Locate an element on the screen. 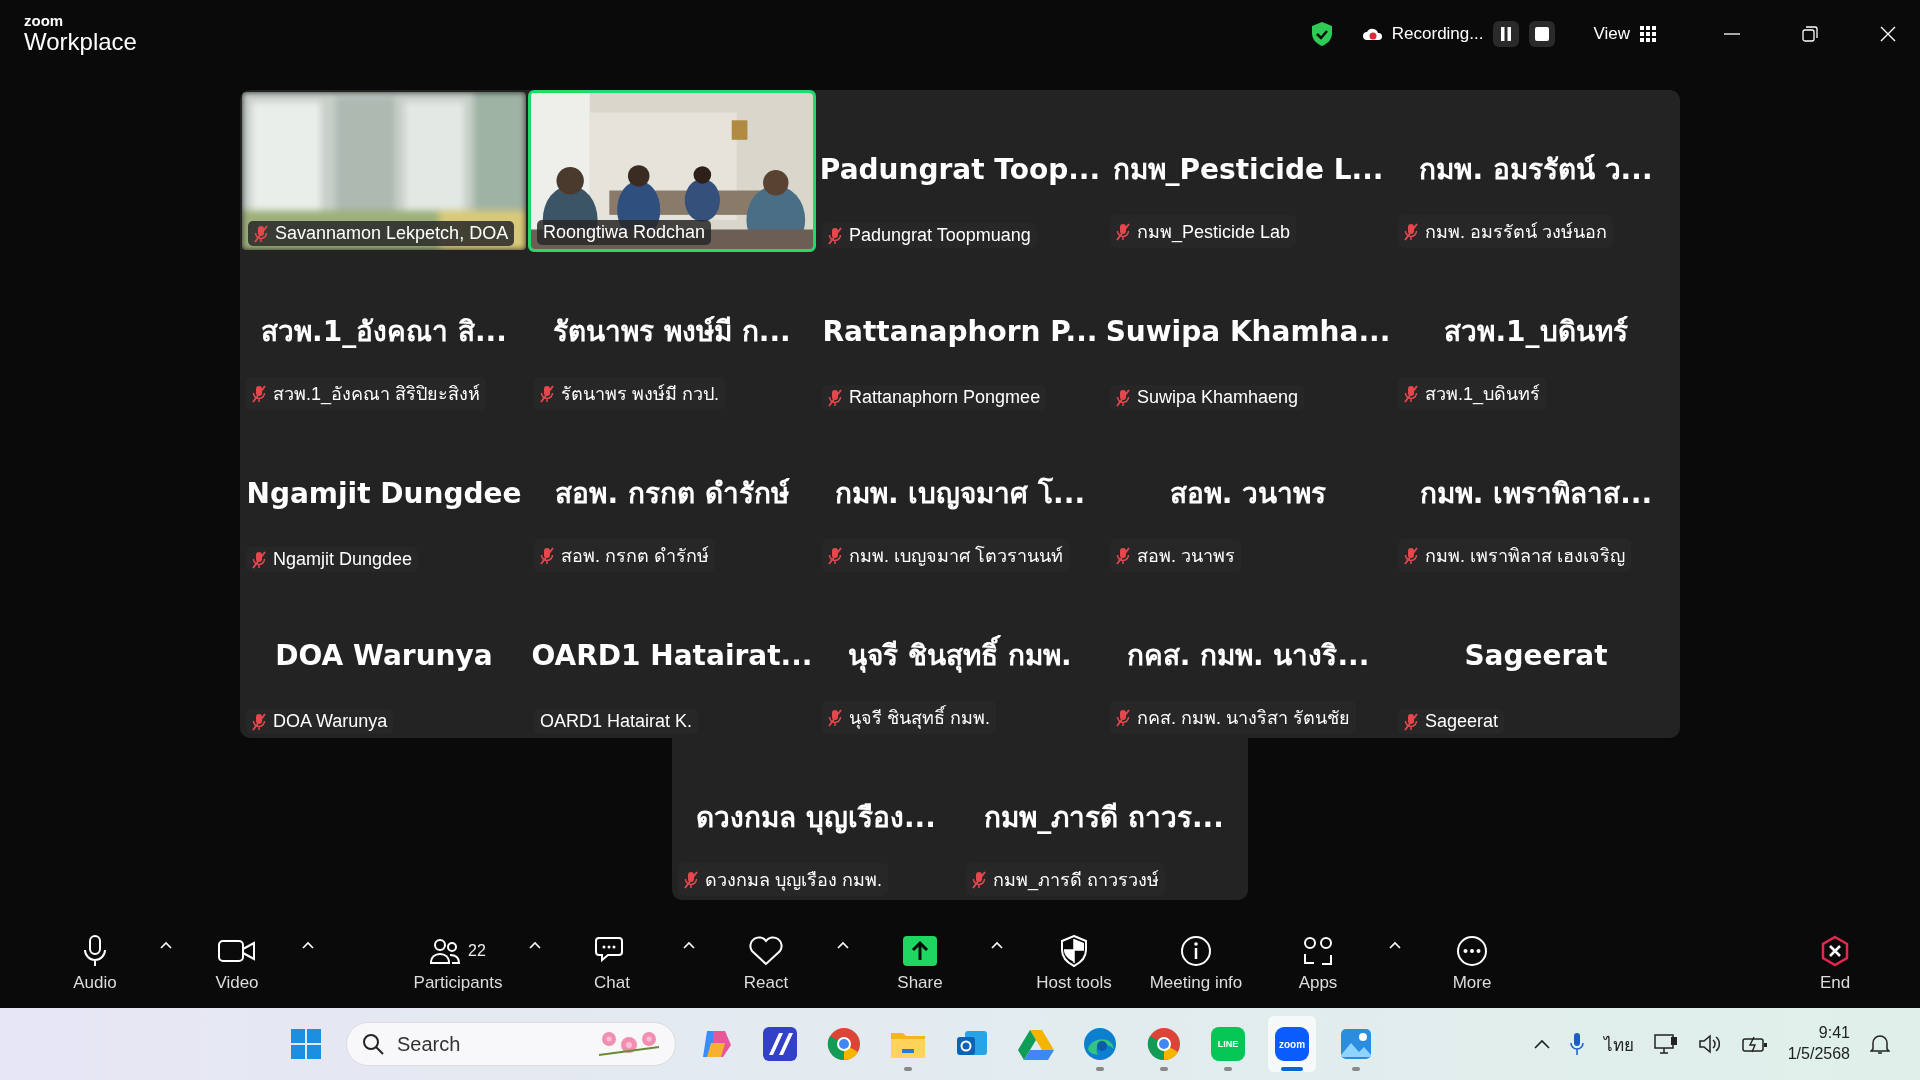  participant-tile: สวพ.1_อังคณา สิ... สวพ.1_อังคณา สิริปิยะสิงห์ is located at coordinates (384, 333).